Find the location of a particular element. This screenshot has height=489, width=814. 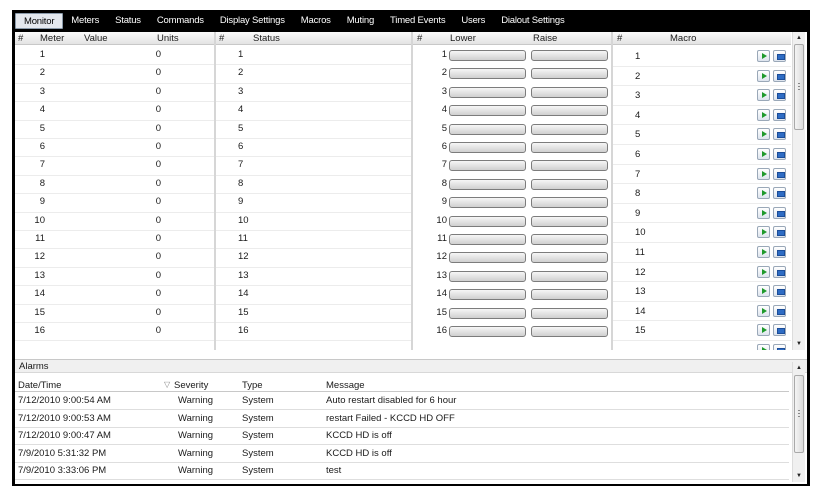

status-row: 5 is located at coordinates (313, 130).